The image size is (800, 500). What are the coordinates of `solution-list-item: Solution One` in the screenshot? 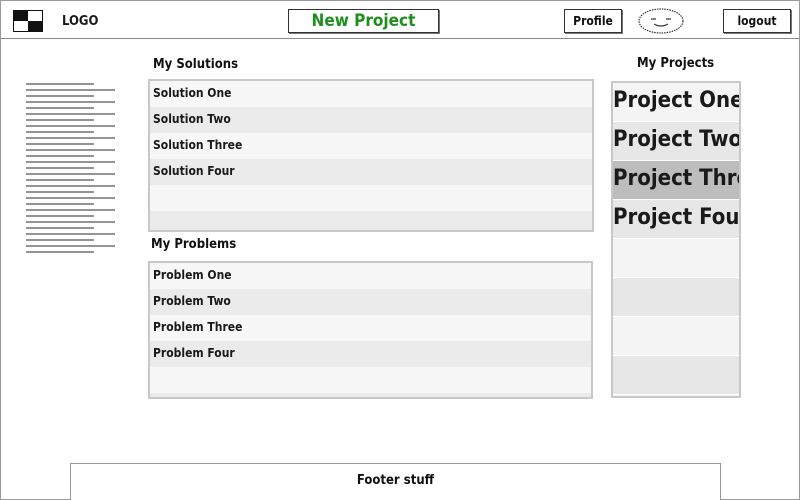 It's located at (371, 94).